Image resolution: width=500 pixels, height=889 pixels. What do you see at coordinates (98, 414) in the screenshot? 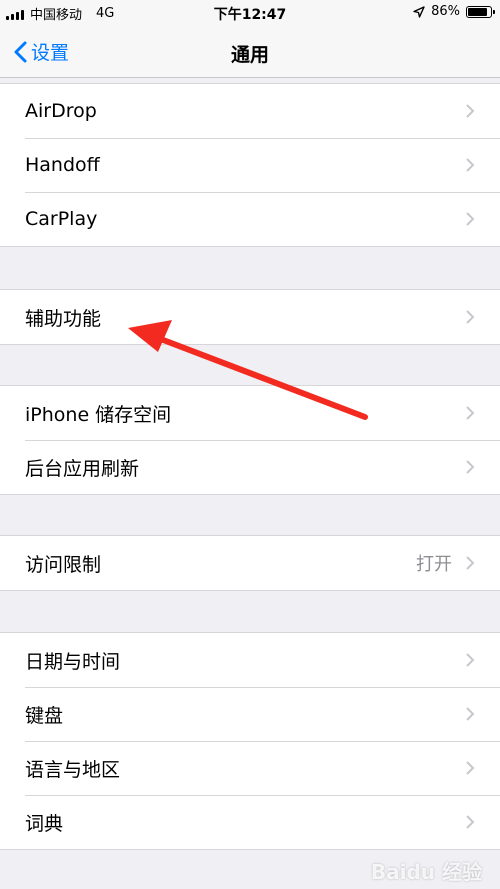
I see `row-label: iPhone 储存空间` at bounding box center [98, 414].